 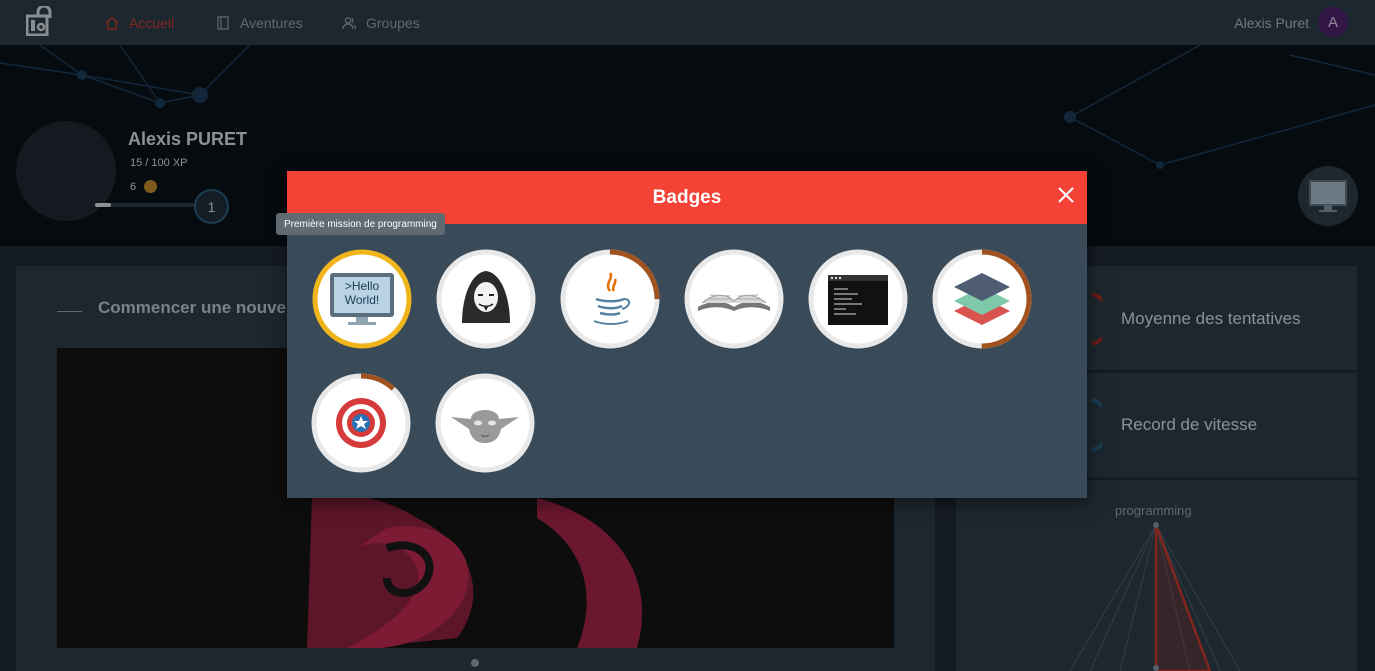 I want to click on shield-icon, so click(x=361, y=423).